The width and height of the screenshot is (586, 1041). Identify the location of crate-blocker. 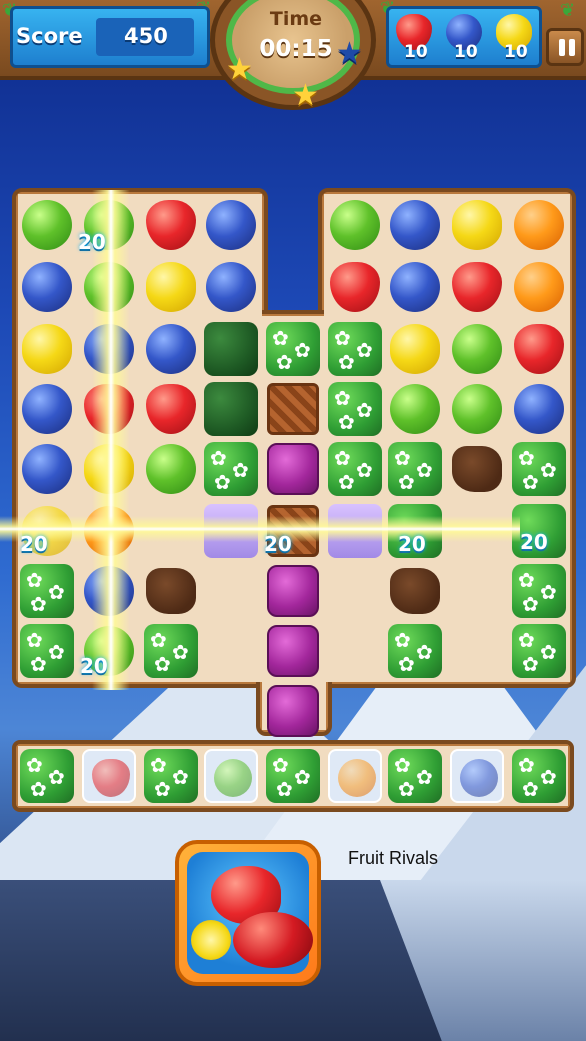
(293, 409).